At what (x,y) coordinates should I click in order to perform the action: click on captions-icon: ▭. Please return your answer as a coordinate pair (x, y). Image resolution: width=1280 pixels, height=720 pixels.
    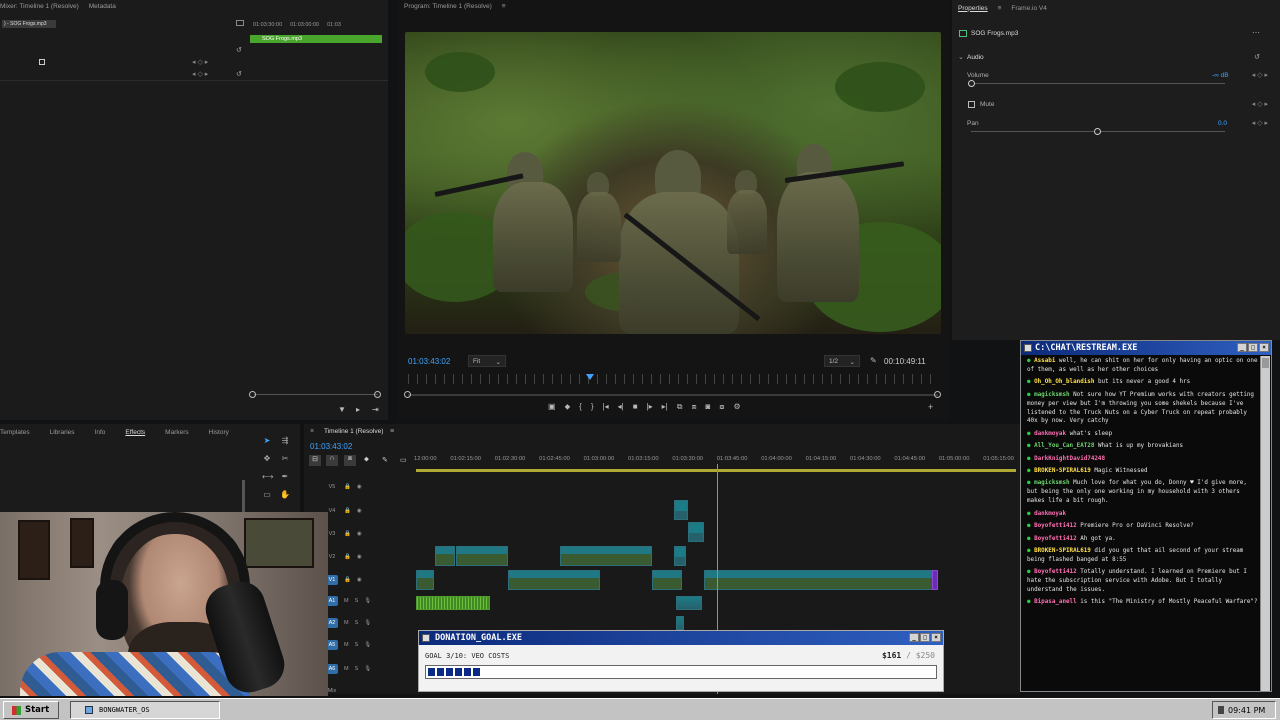
    Looking at the image, I should click on (403, 460).